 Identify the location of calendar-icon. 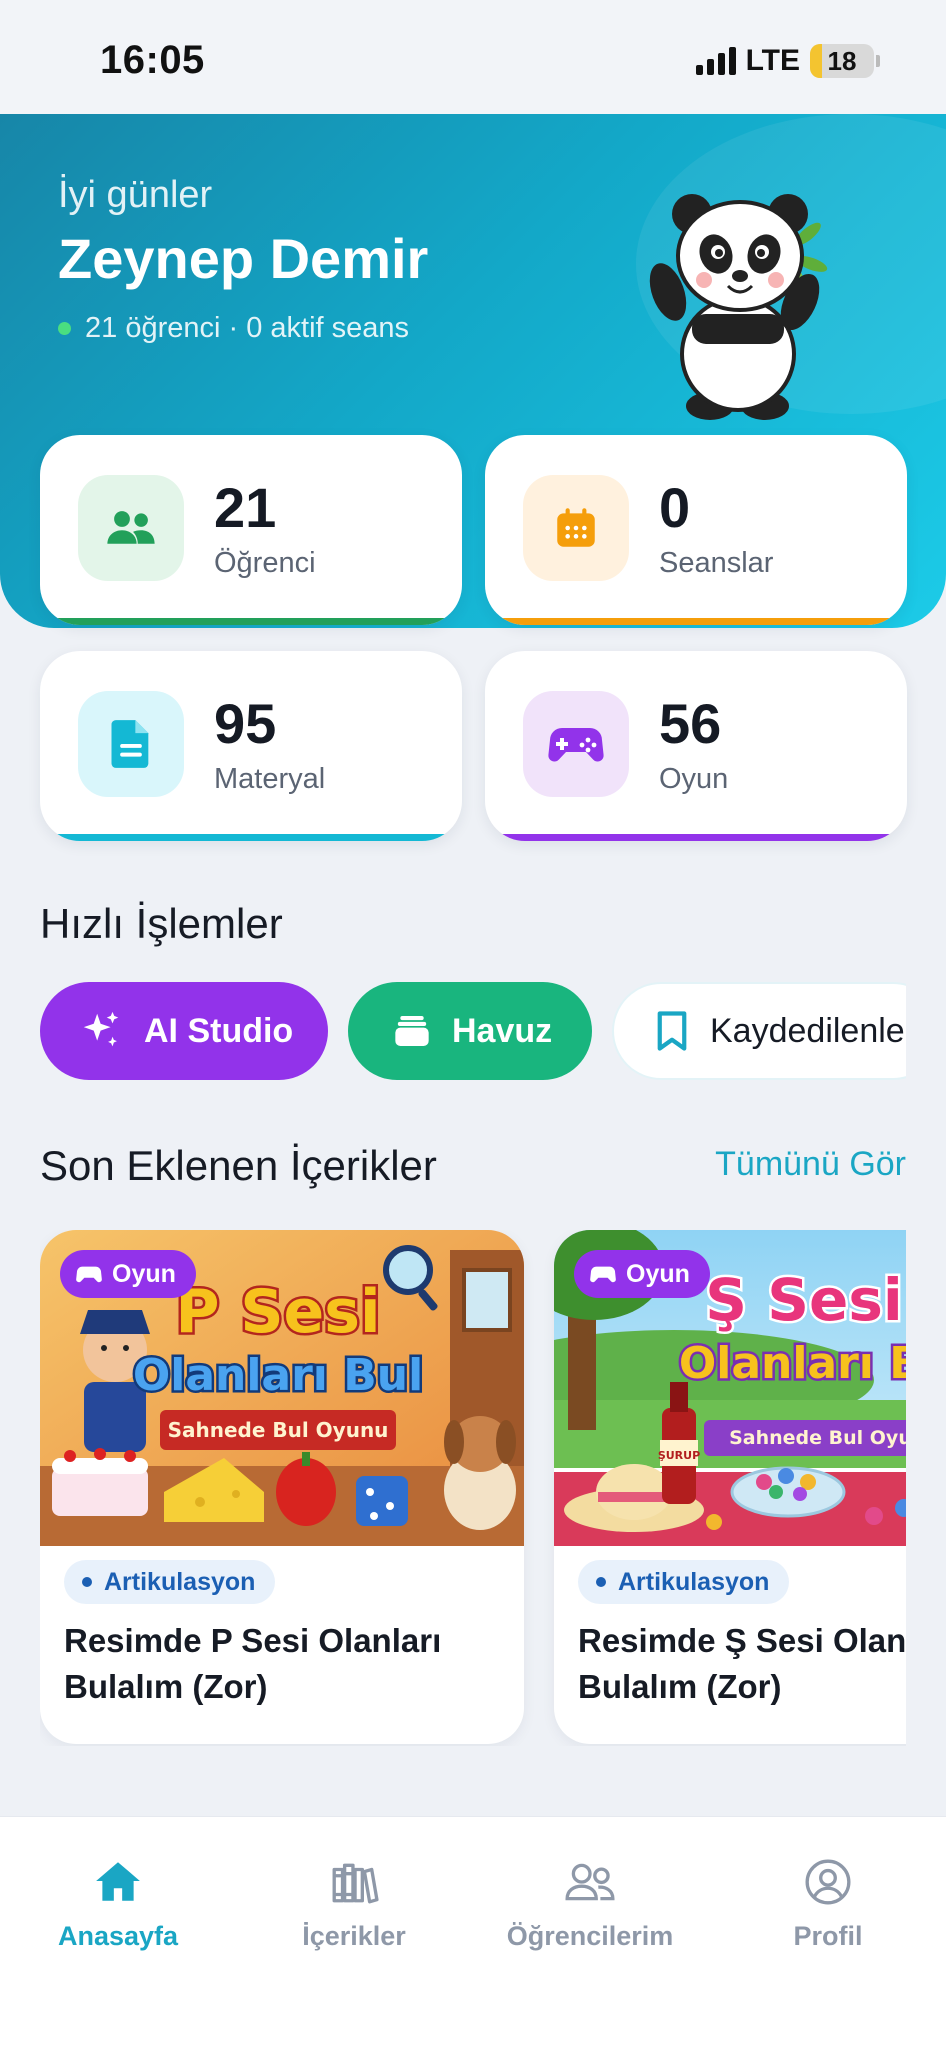
(576, 528).